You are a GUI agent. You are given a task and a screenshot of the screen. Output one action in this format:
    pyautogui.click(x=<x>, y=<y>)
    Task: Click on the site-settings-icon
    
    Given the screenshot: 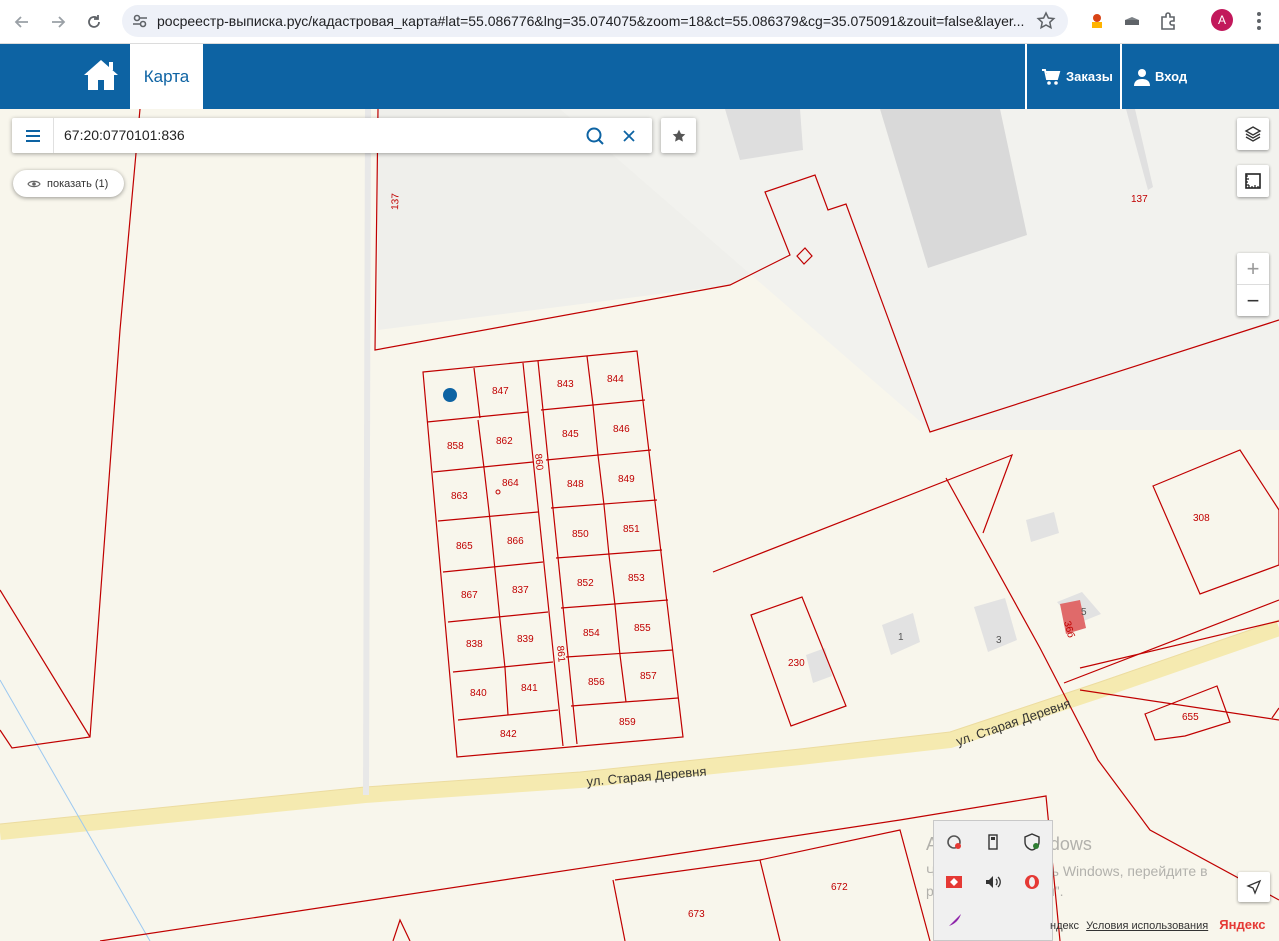 What is the action you would take?
    pyautogui.click(x=140, y=21)
    